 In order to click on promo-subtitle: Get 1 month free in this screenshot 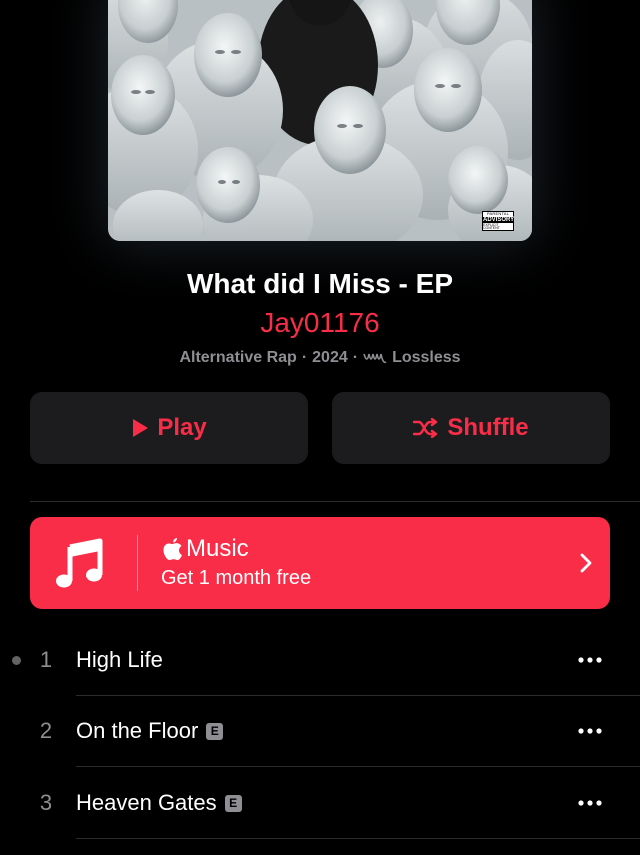, I will do `click(236, 578)`.